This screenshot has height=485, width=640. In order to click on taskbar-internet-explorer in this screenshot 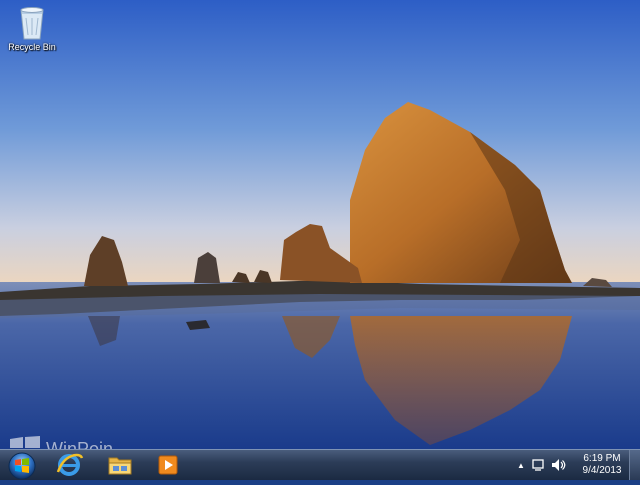, I will do `click(69, 465)`.